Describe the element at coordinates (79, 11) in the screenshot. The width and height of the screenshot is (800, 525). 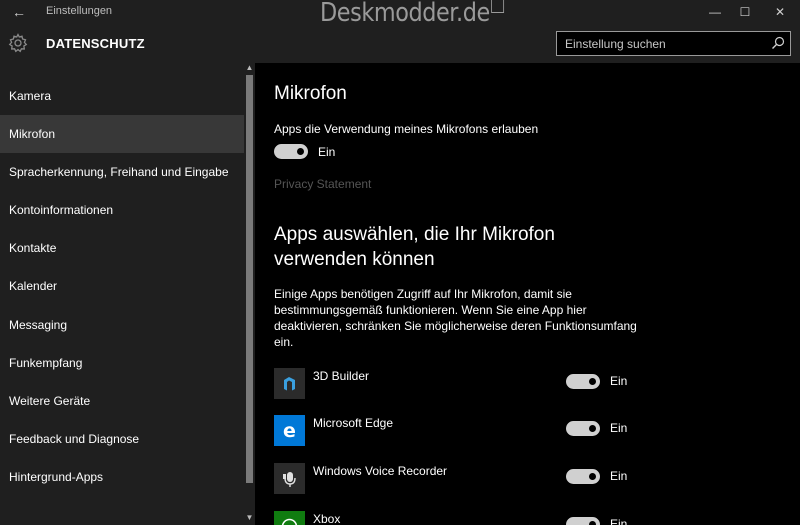
I see `window-title: Einstellungen` at that location.